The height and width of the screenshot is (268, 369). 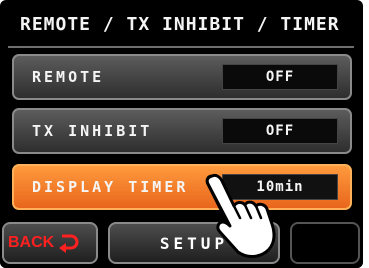 What do you see at coordinates (110, 187) in the screenshot?
I see `display-timer-label: DISPLAY TIMER` at bounding box center [110, 187].